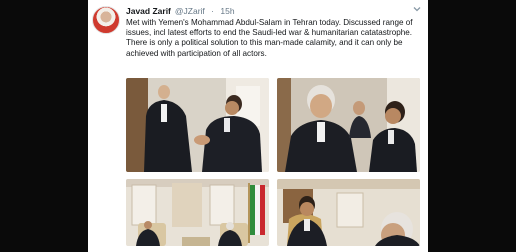  I want to click on tweet-time: 15h, so click(227, 11).